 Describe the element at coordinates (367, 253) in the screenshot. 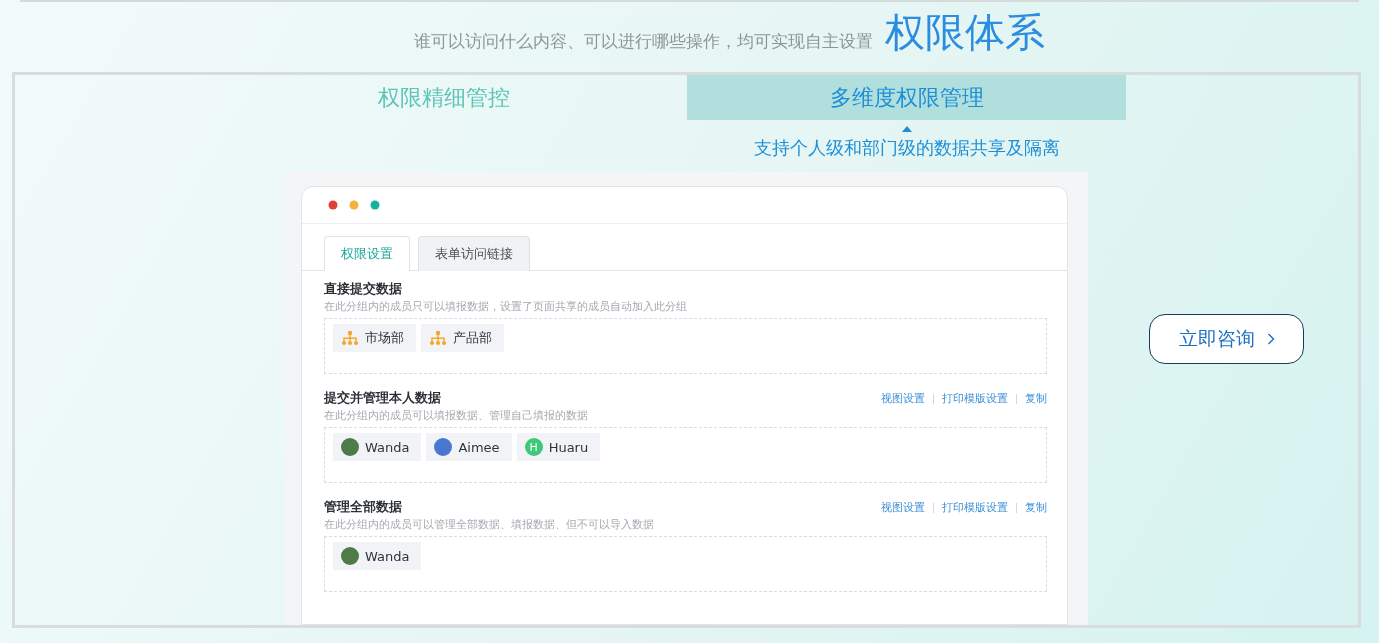

I see `settings-tab: 权限设置` at that location.